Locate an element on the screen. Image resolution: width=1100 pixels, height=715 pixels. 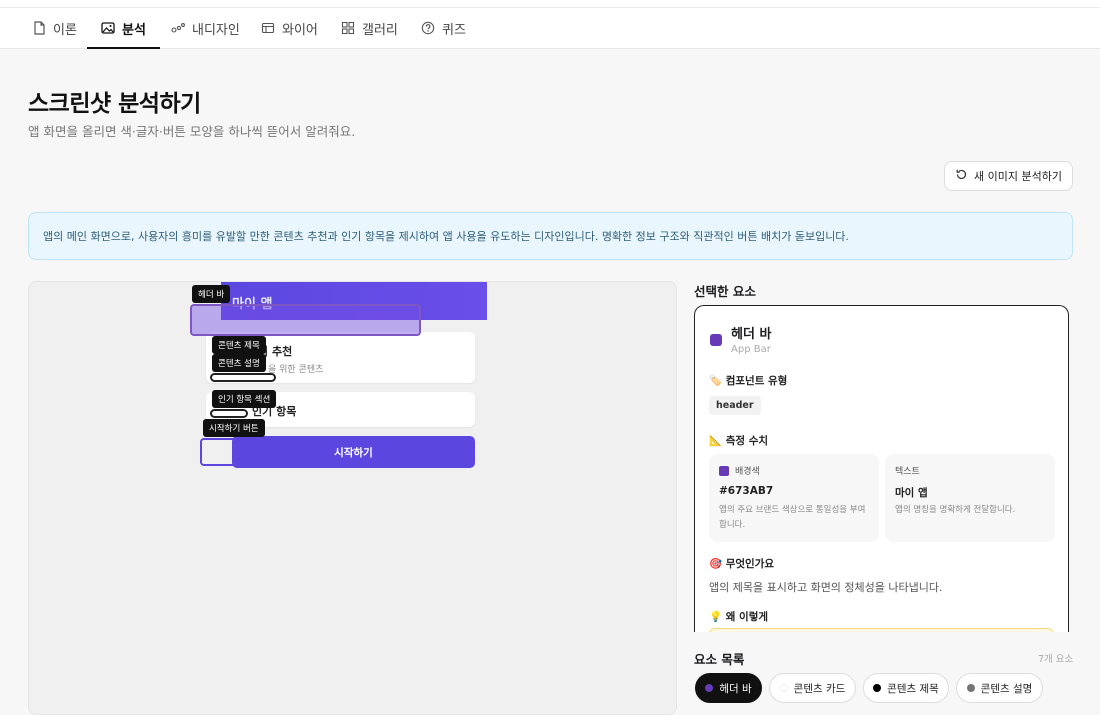
top-strip is located at coordinates (550, 4).